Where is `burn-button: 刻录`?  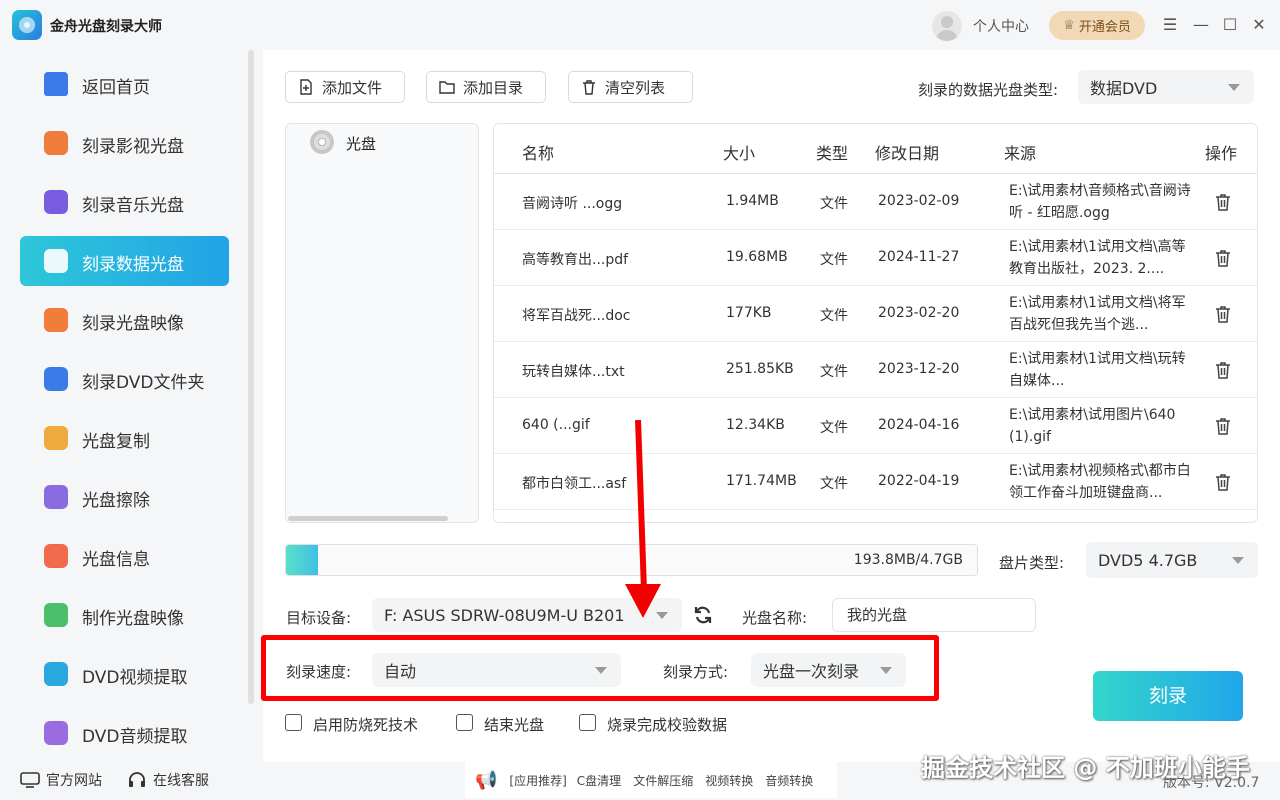 burn-button: 刻录 is located at coordinates (1168, 696).